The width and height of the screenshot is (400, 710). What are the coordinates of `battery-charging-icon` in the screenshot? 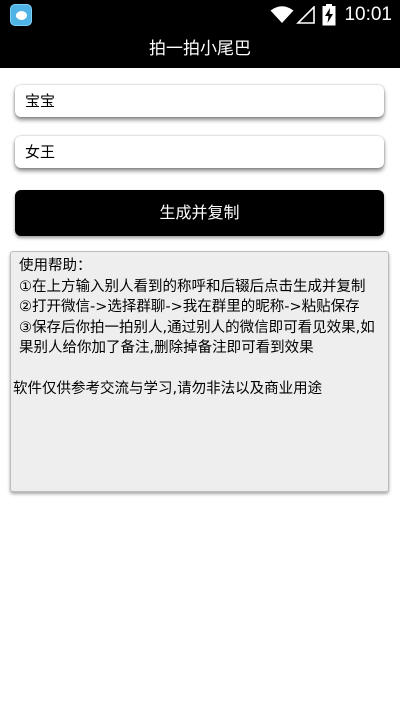 It's located at (329, 15).